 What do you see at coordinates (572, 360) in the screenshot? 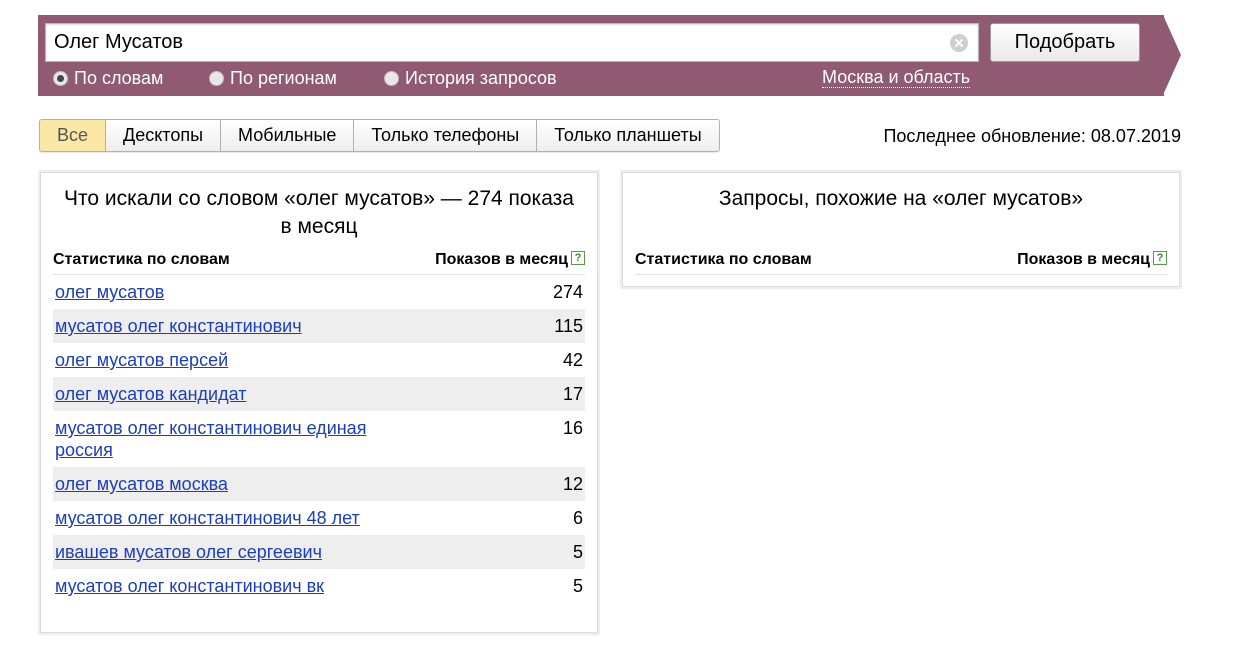
I see `shows-count: 42` at bounding box center [572, 360].